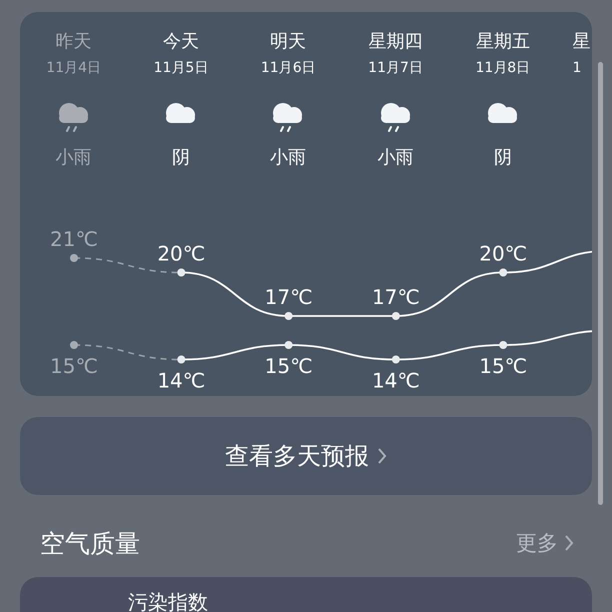 The width and height of the screenshot is (612, 612). What do you see at coordinates (581, 42) in the screenshot?
I see `day-label: 星` at bounding box center [581, 42].